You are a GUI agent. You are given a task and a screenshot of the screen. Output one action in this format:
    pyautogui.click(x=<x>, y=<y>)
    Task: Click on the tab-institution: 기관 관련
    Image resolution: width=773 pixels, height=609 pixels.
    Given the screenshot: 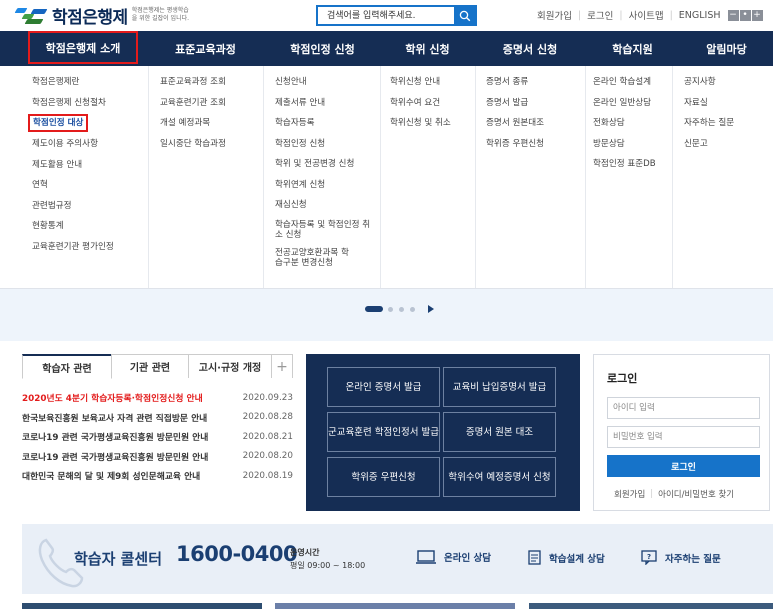 What is the action you would take?
    pyautogui.click(x=150, y=366)
    